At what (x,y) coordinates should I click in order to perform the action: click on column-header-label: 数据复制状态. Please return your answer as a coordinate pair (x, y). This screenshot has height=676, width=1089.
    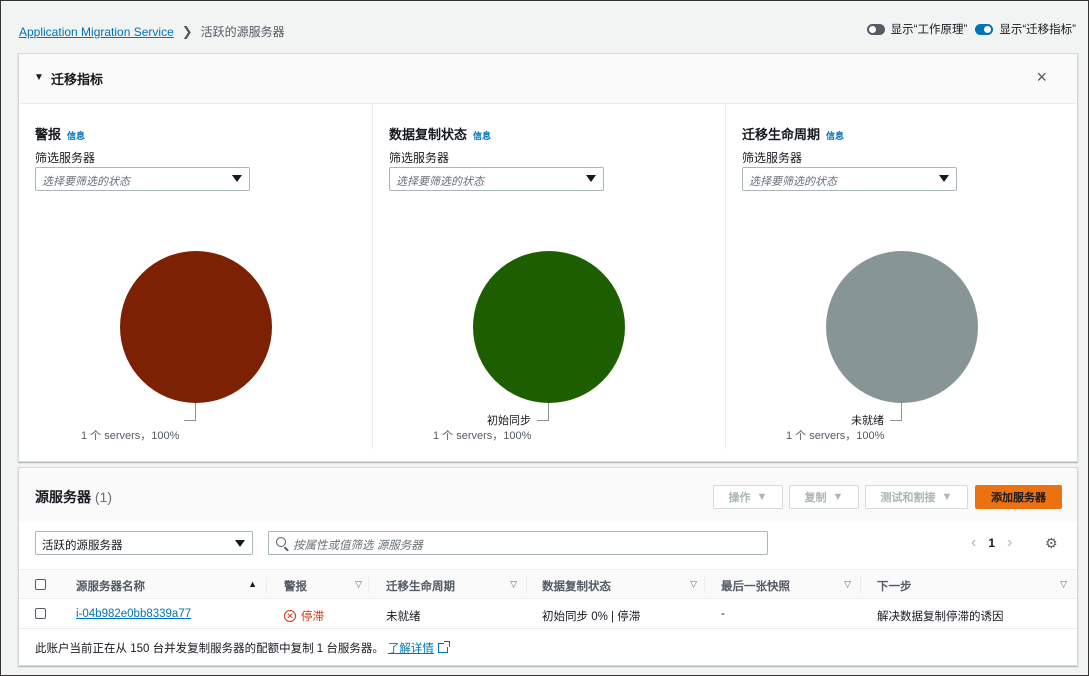
    Looking at the image, I should click on (576, 587).